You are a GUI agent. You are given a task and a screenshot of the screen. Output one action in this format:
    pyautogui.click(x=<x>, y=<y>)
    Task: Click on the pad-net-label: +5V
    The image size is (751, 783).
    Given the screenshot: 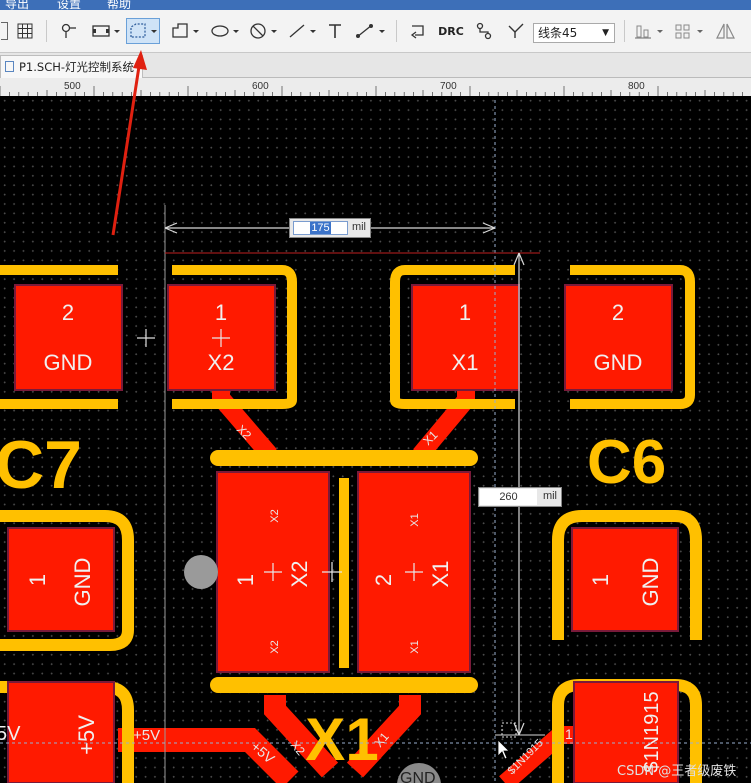 What is the action you would take?
    pyautogui.click(x=86, y=735)
    